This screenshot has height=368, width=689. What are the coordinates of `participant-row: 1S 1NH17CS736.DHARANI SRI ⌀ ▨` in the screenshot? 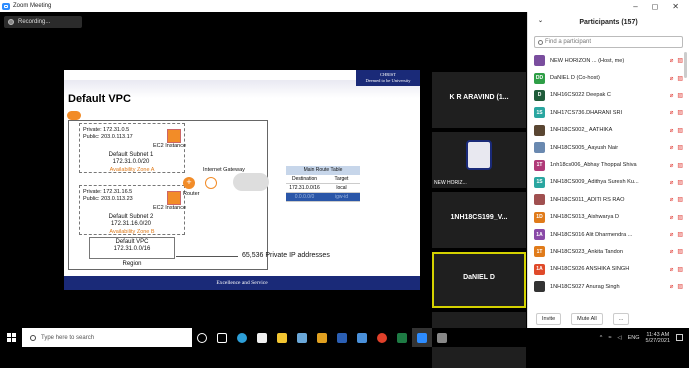 It's located at (608, 112).